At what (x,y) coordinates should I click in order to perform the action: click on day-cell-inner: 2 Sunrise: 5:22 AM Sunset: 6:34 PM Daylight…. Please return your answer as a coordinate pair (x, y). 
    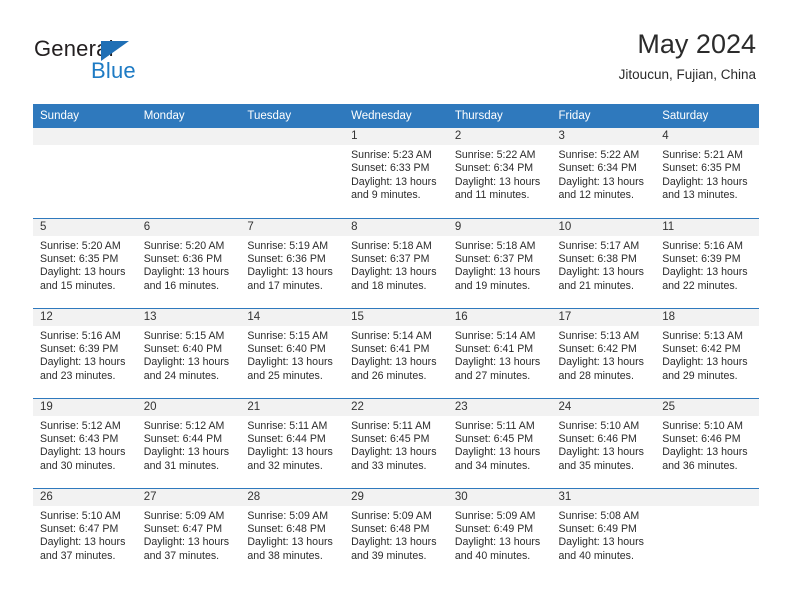
    Looking at the image, I should click on (499, 173).